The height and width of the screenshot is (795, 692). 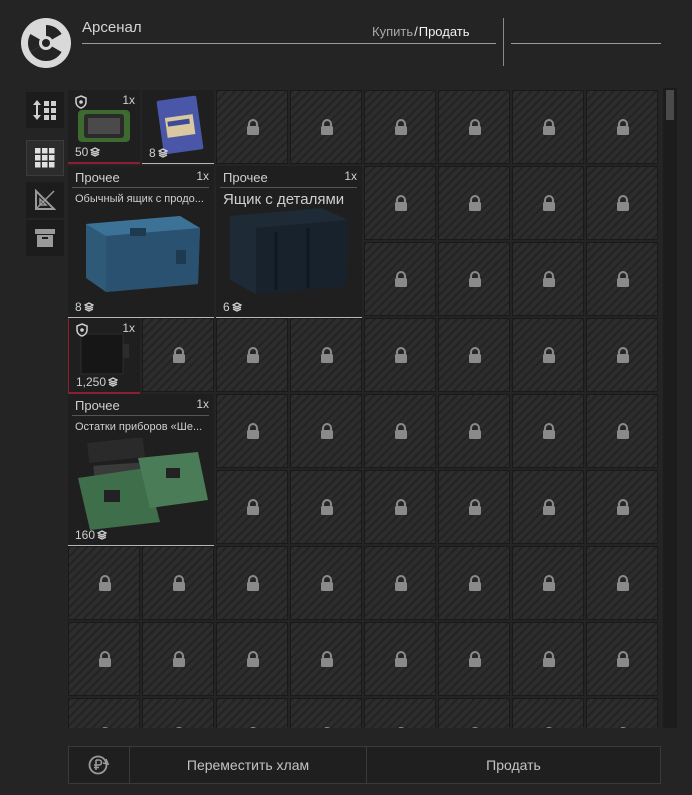 What do you see at coordinates (141, 470) in the screenshot?
I see `inventory-item: Прочее 1x Остатки приборов «Ше... 160` at bounding box center [141, 470].